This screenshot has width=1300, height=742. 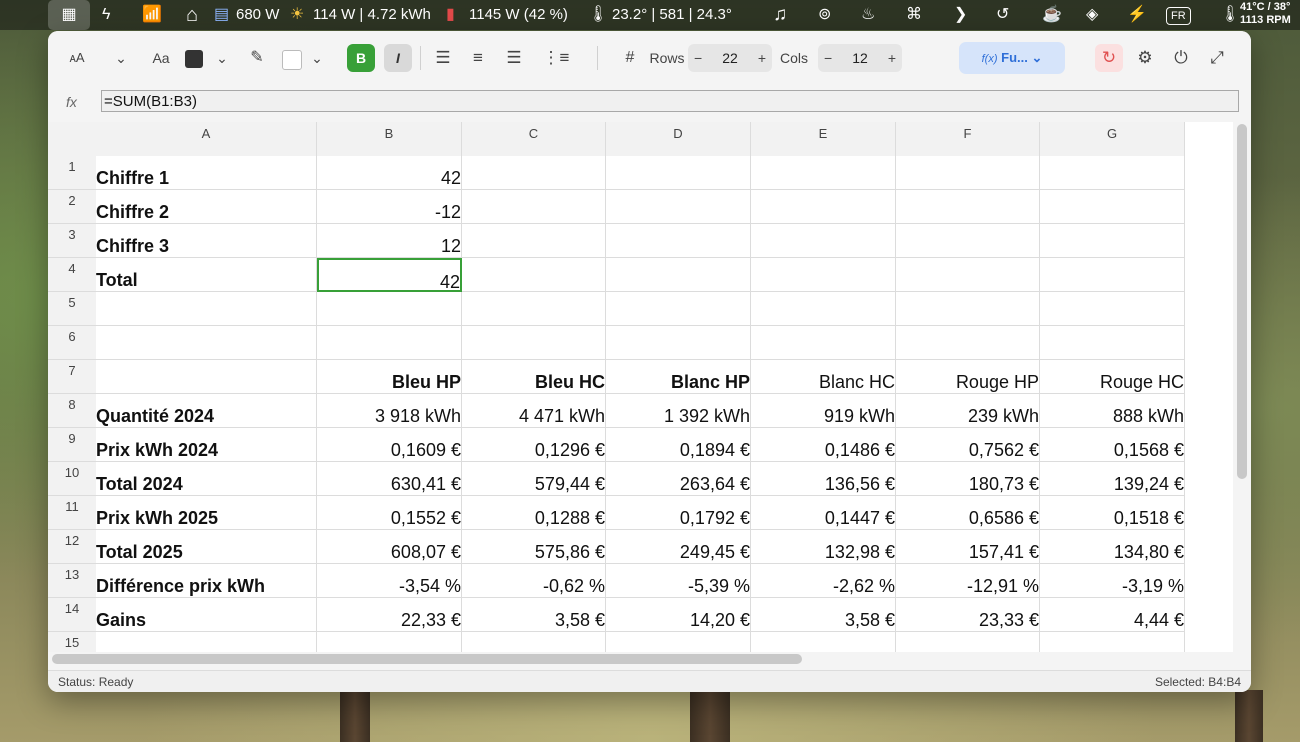 What do you see at coordinates (968, 377) in the screenshot?
I see `cell-f7: Rouge HP` at bounding box center [968, 377].